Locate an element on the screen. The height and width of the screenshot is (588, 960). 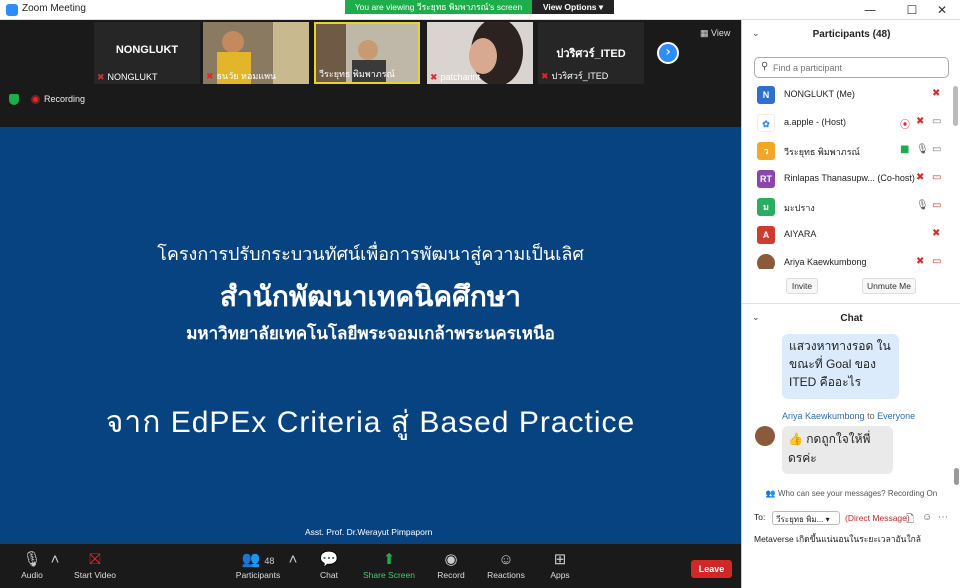
tile-label: ✖ ปวริศวร์_ITED is located at coordinates (575, 76).